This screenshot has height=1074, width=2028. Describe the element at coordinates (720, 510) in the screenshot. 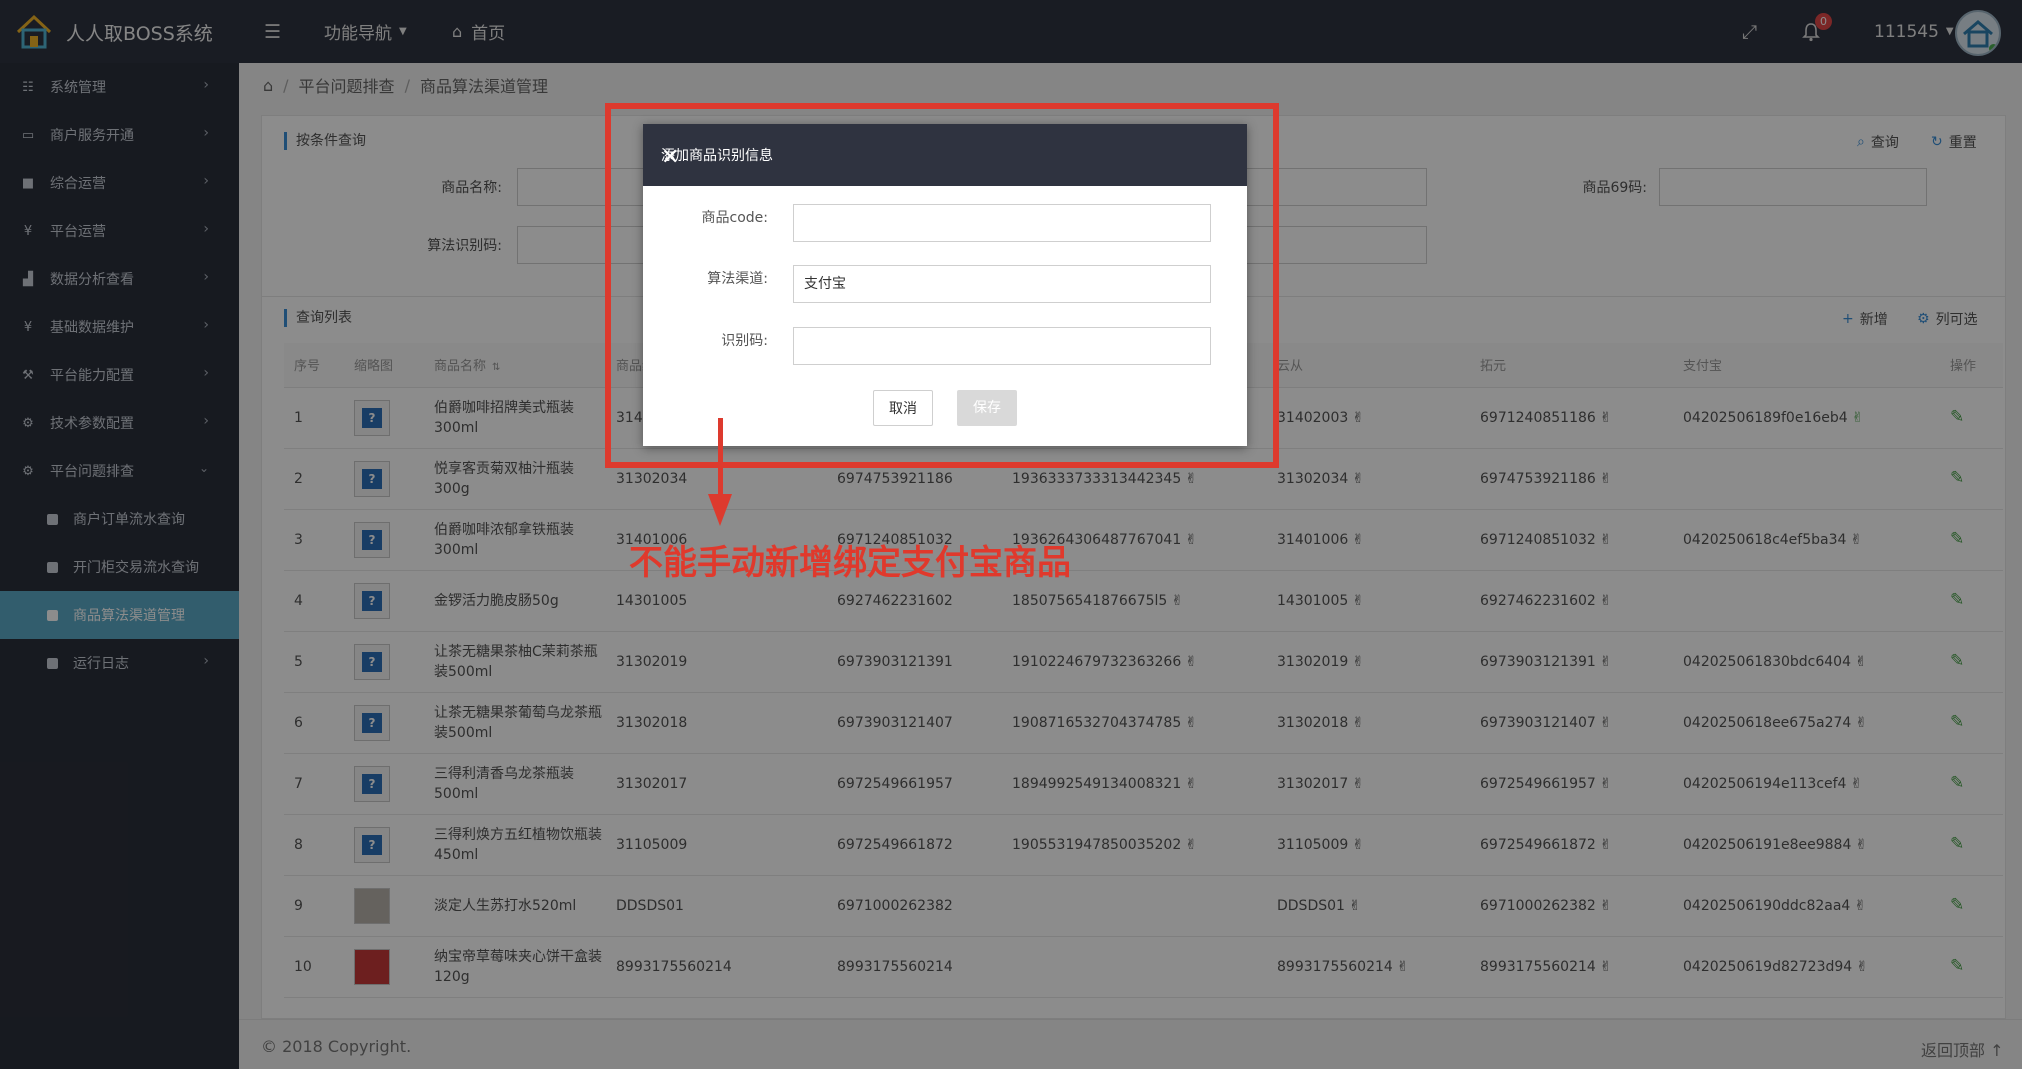

I see `annotation-arrow-head` at that location.